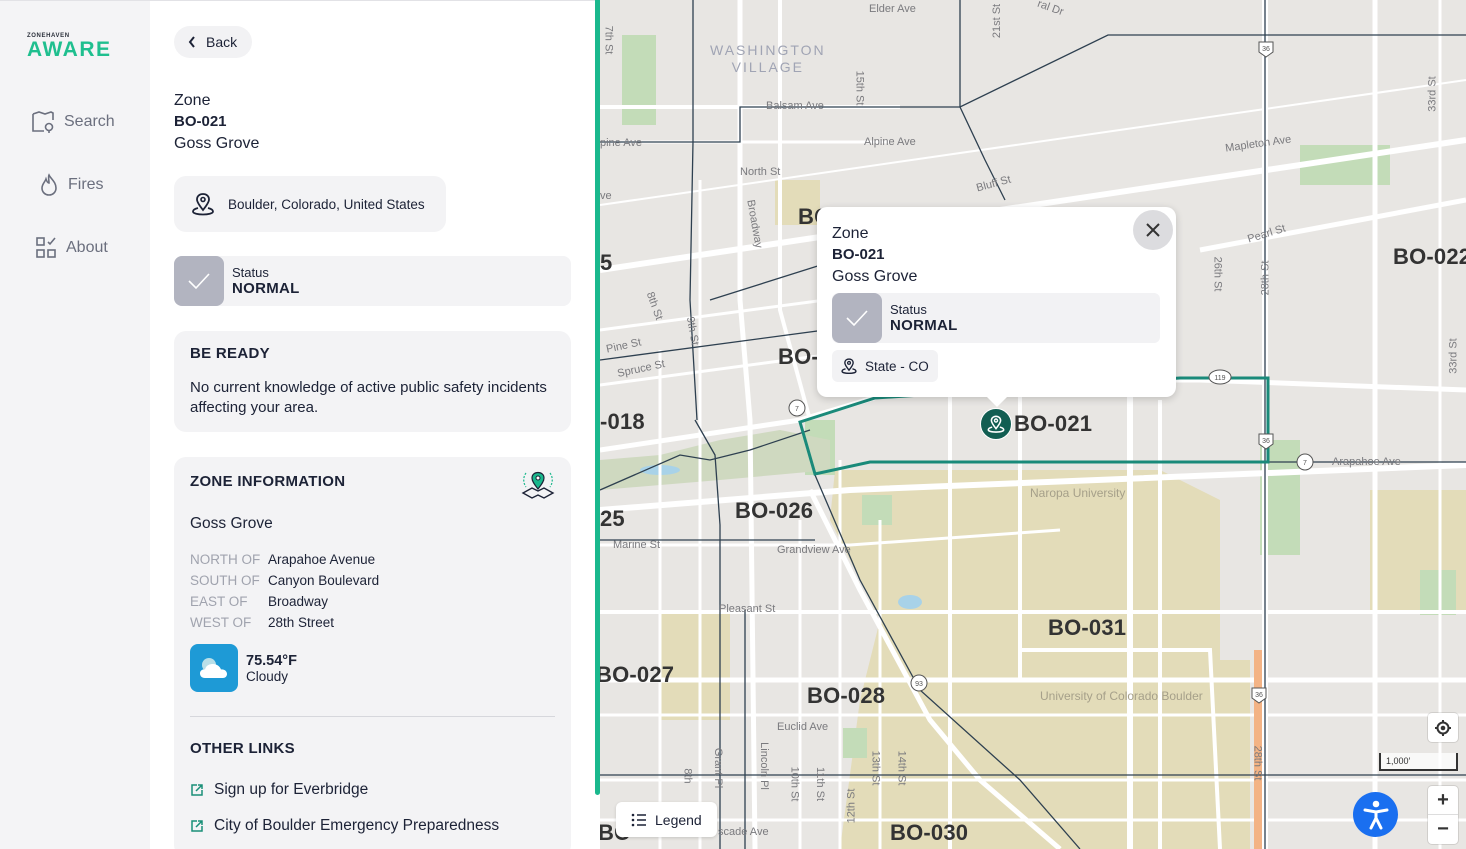  I want to click on popup-state-chip: State - CO, so click(885, 366).